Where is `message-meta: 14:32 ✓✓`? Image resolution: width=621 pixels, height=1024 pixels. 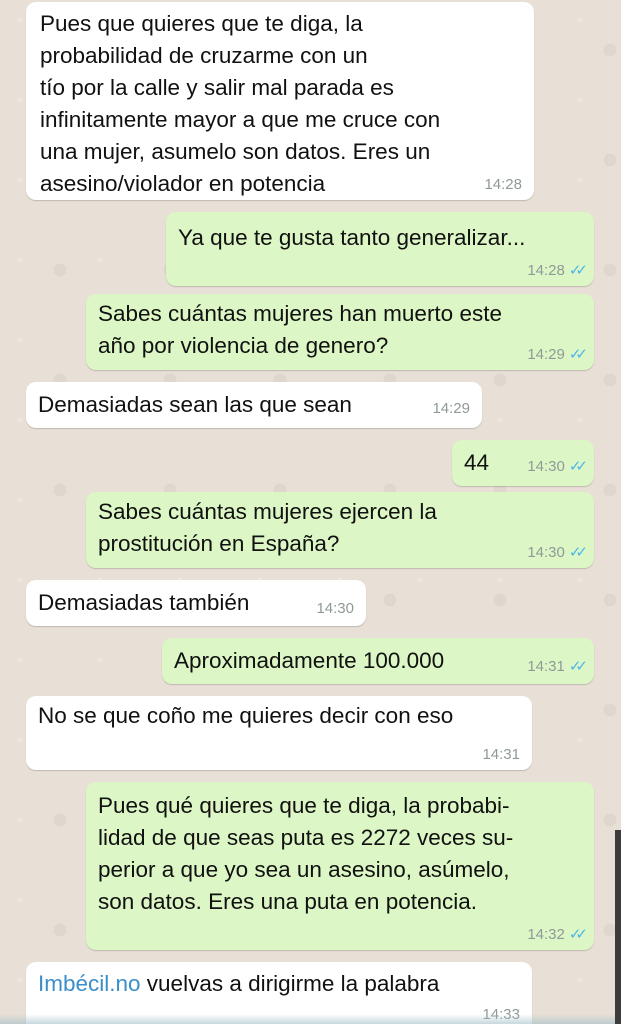
message-meta: 14:32 ✓✓ is located at coordinates (557, 935).